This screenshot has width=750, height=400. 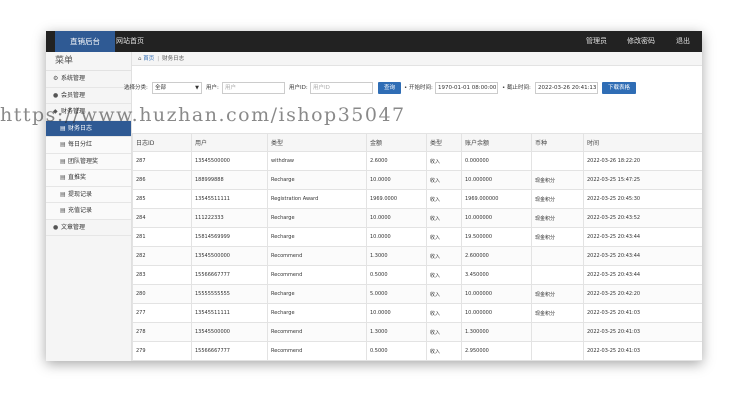 What do you see at coordinates (161, 88) in the screenshot?
I see `category-select-value: 全部` at bounding box center [161, 88].